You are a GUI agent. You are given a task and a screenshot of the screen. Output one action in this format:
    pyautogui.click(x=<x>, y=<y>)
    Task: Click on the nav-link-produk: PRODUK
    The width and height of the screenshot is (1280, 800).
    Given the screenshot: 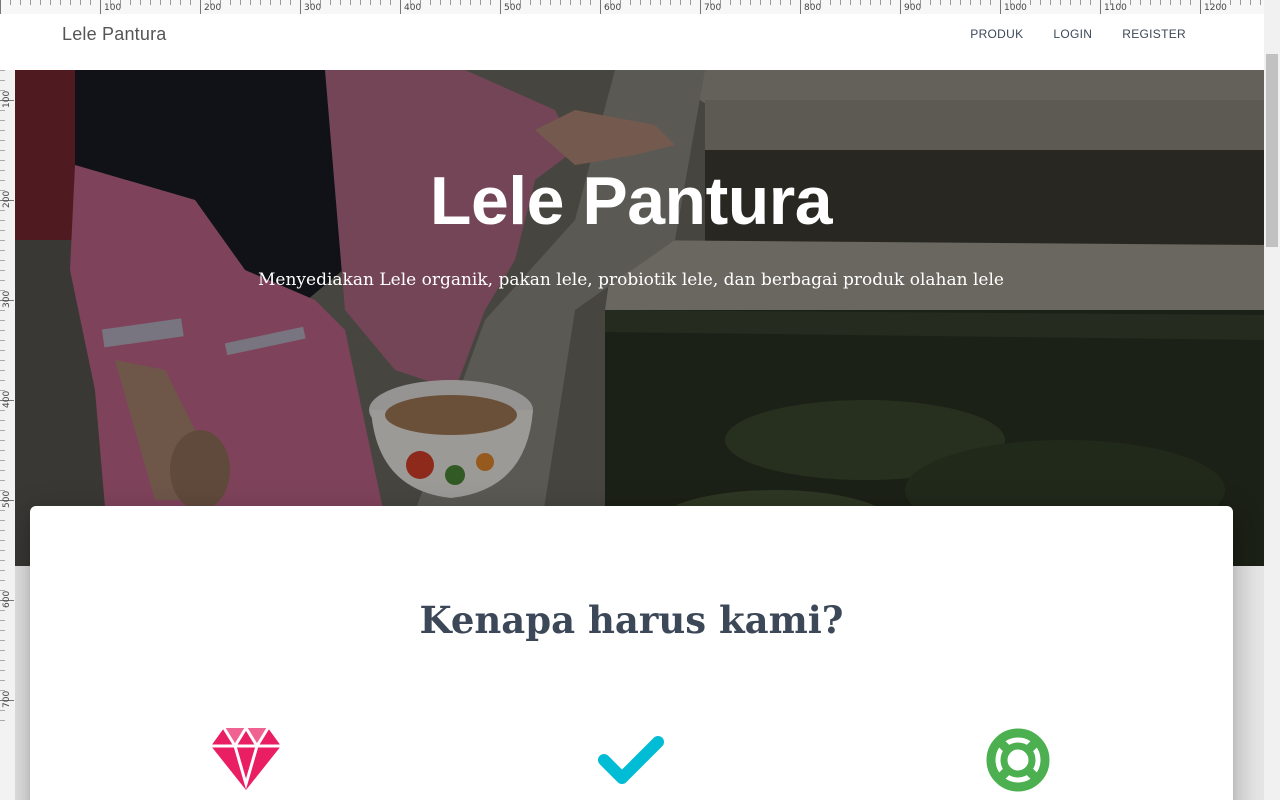 What is the action you would take?
    pyautogui.click(x=996, y=34)
    